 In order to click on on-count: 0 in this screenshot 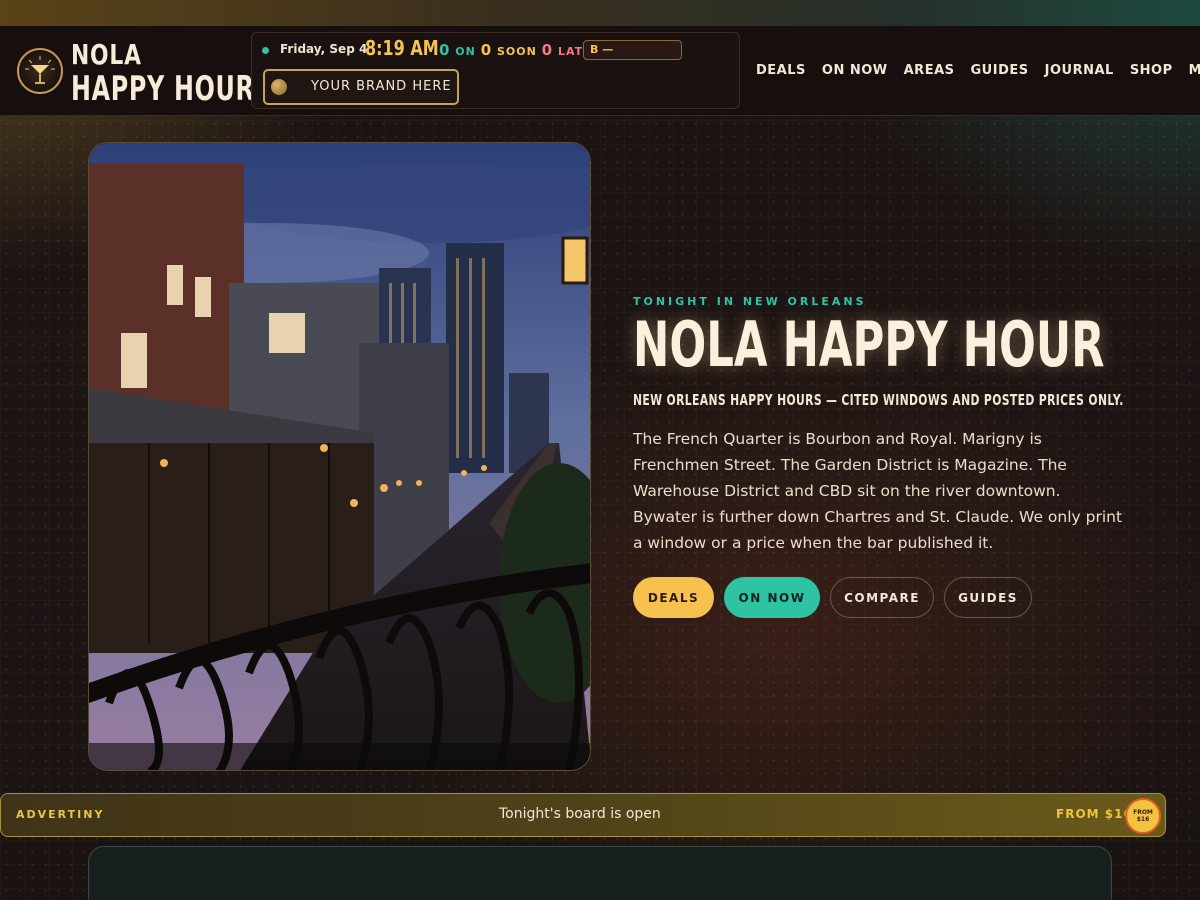, I will do `click(445, 50)`.